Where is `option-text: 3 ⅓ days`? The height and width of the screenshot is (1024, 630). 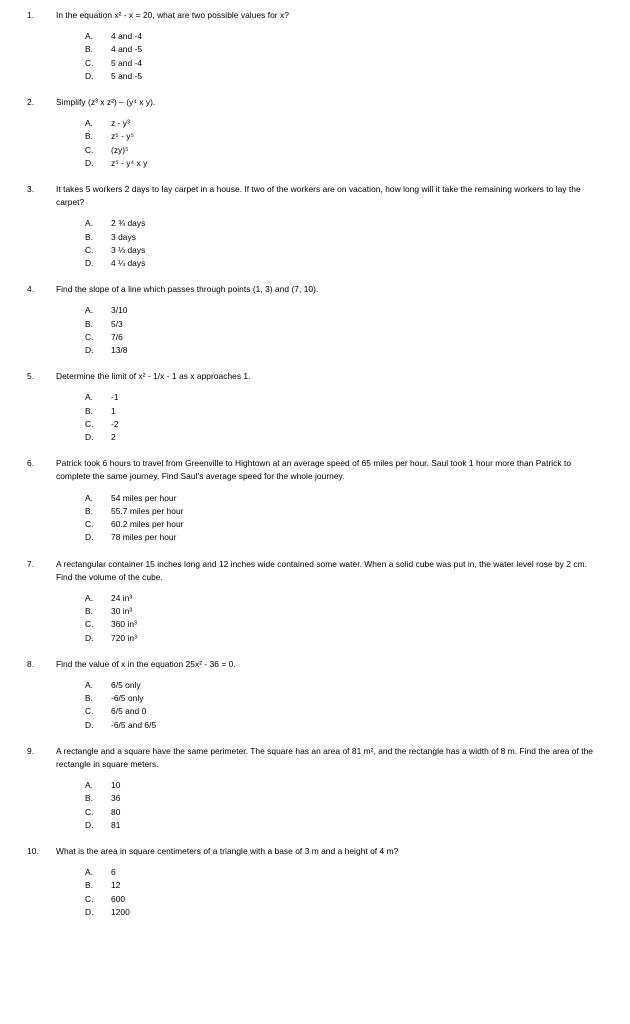
option-text: 3 ⅓ days is located at coordinates (128, 249).